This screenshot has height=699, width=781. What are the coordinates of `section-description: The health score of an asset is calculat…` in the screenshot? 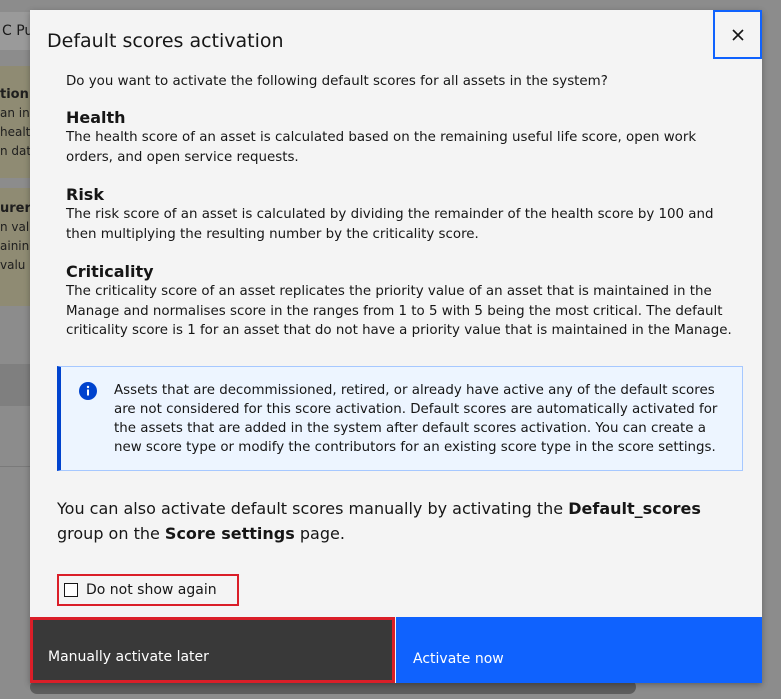 It's located at (381, 147).